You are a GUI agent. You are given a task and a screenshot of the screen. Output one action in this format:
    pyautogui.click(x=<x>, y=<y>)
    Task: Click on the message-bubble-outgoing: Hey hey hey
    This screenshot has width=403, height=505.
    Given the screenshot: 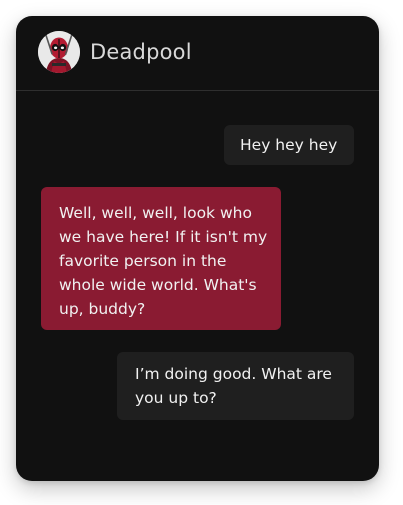 What is the action you would take?
    pyautogui.click(x=289, y=145)
    